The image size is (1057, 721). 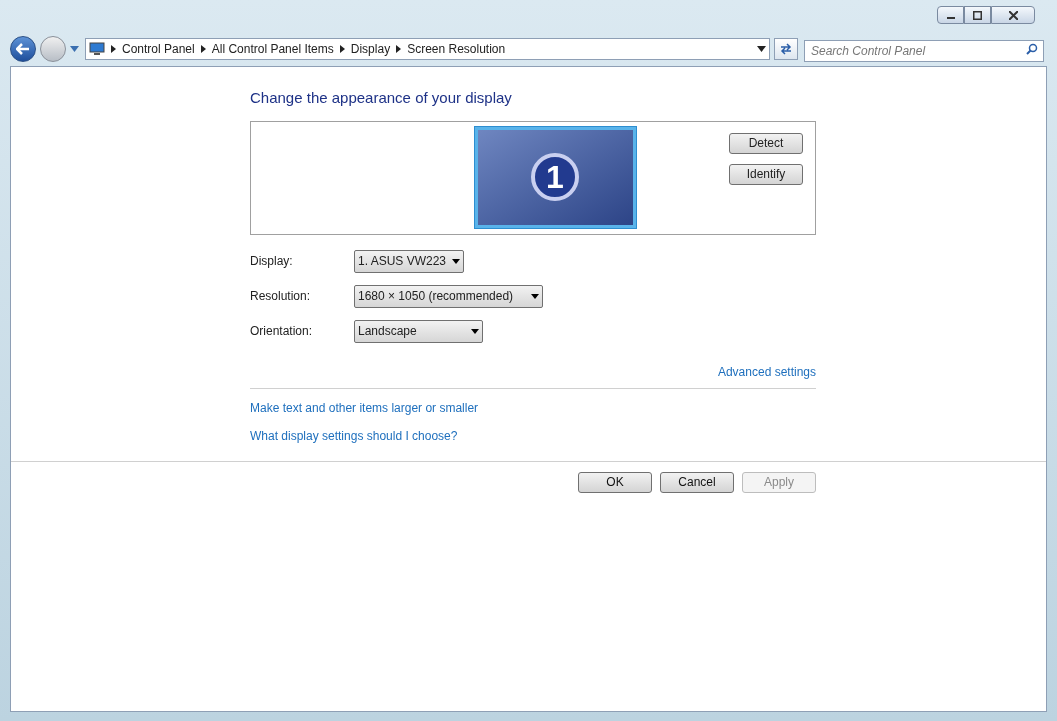 I want to click on breadcrumb-item: Display, so click(x=370, y=49).